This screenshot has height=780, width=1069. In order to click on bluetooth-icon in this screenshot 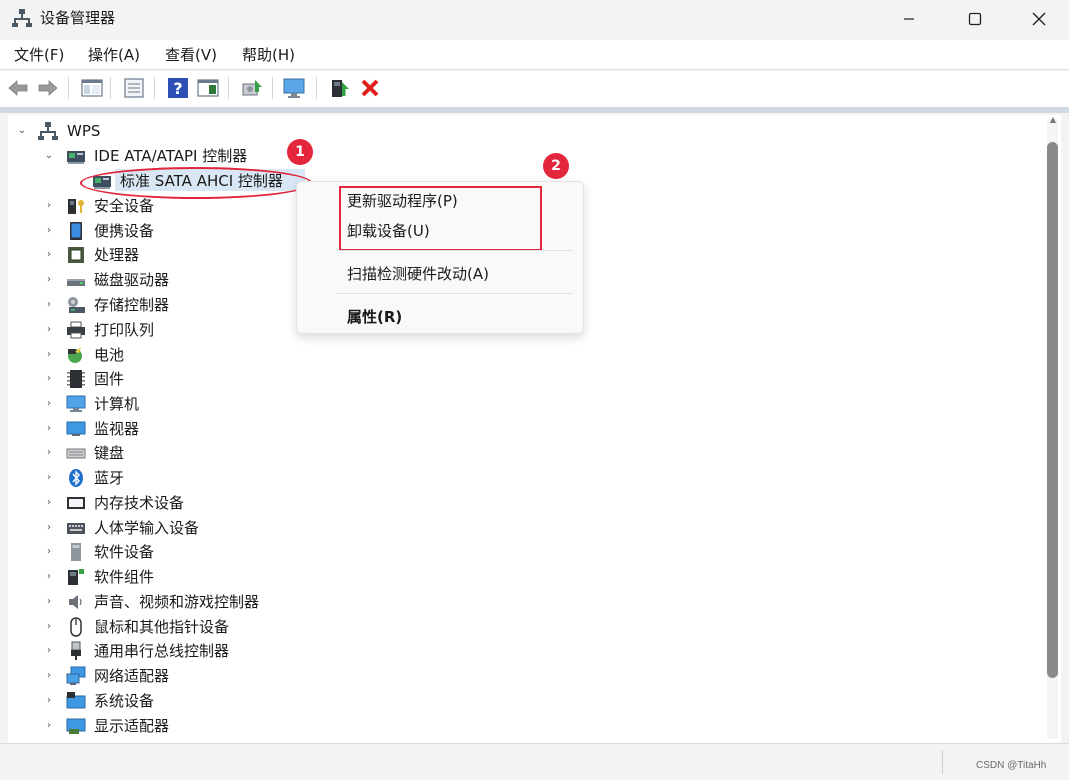, I will do `click(76, 478)`.